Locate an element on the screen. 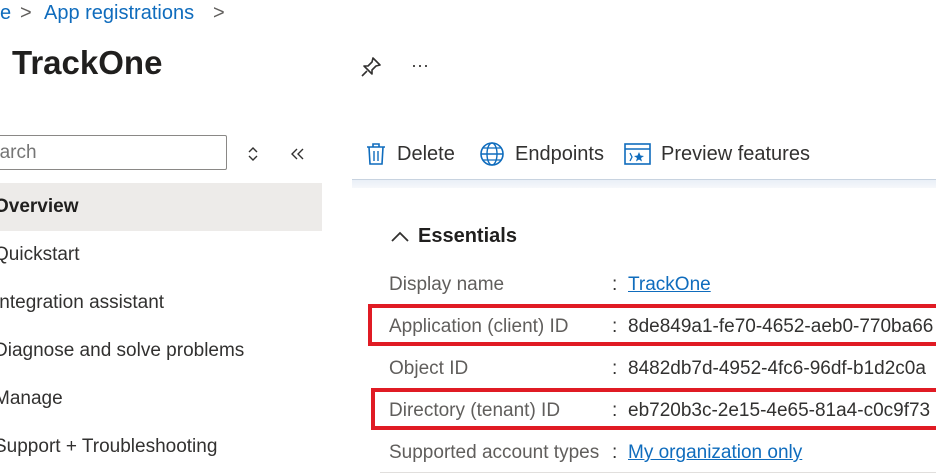  endpoints-button: Endpoints is located at coordinates (541, 154).